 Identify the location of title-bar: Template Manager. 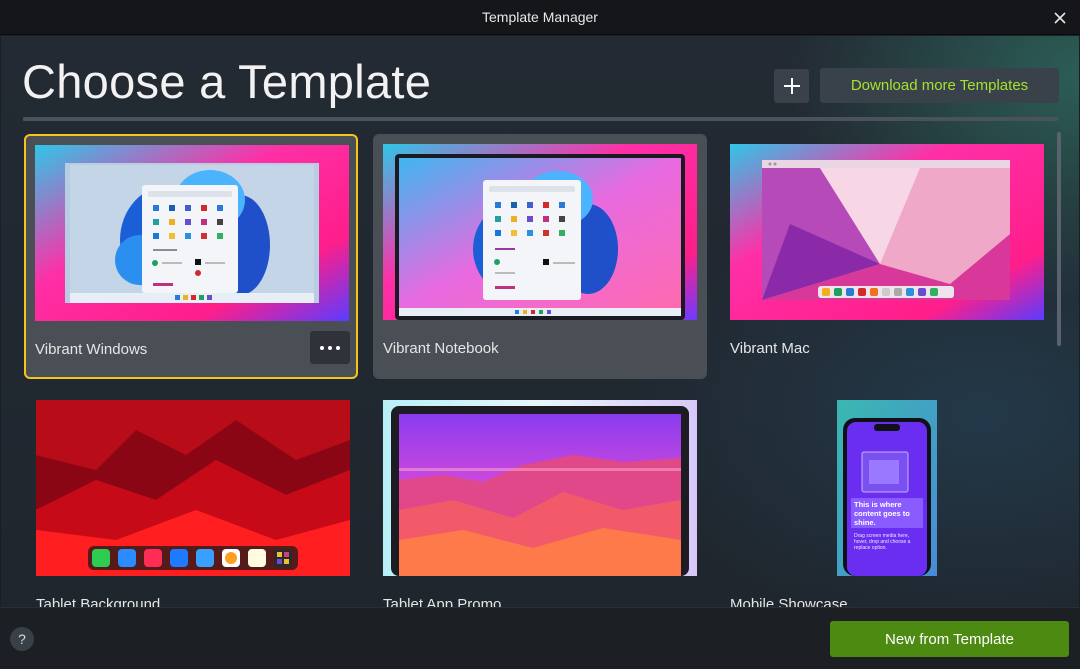
(540, 17).